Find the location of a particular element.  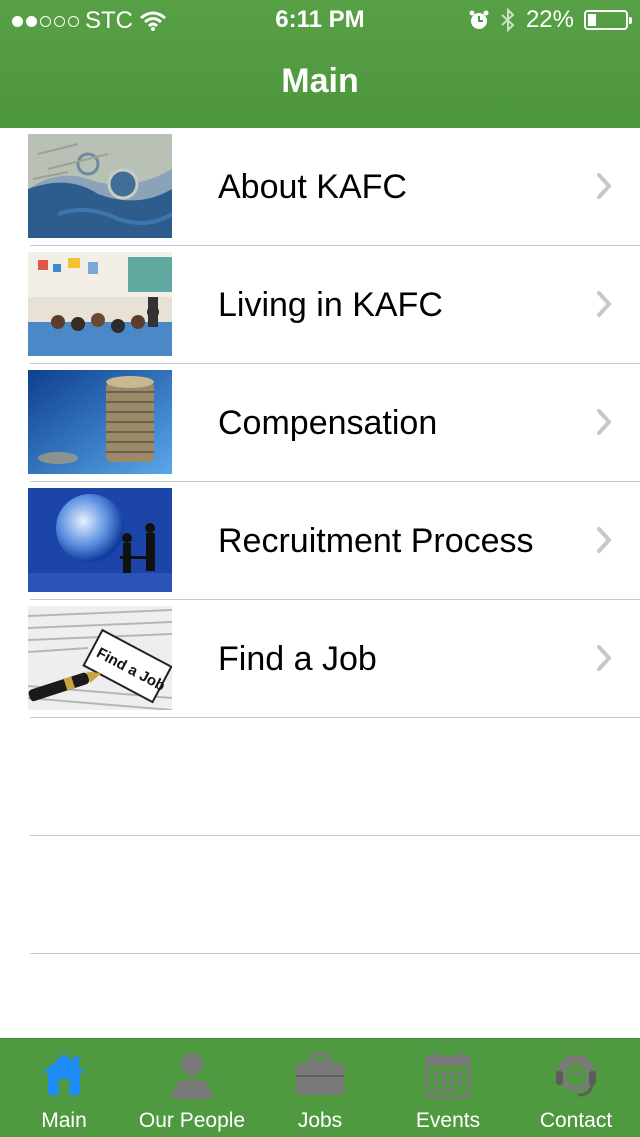

menu-item-label: Living in KAFC is located at coordinates (330, 305).